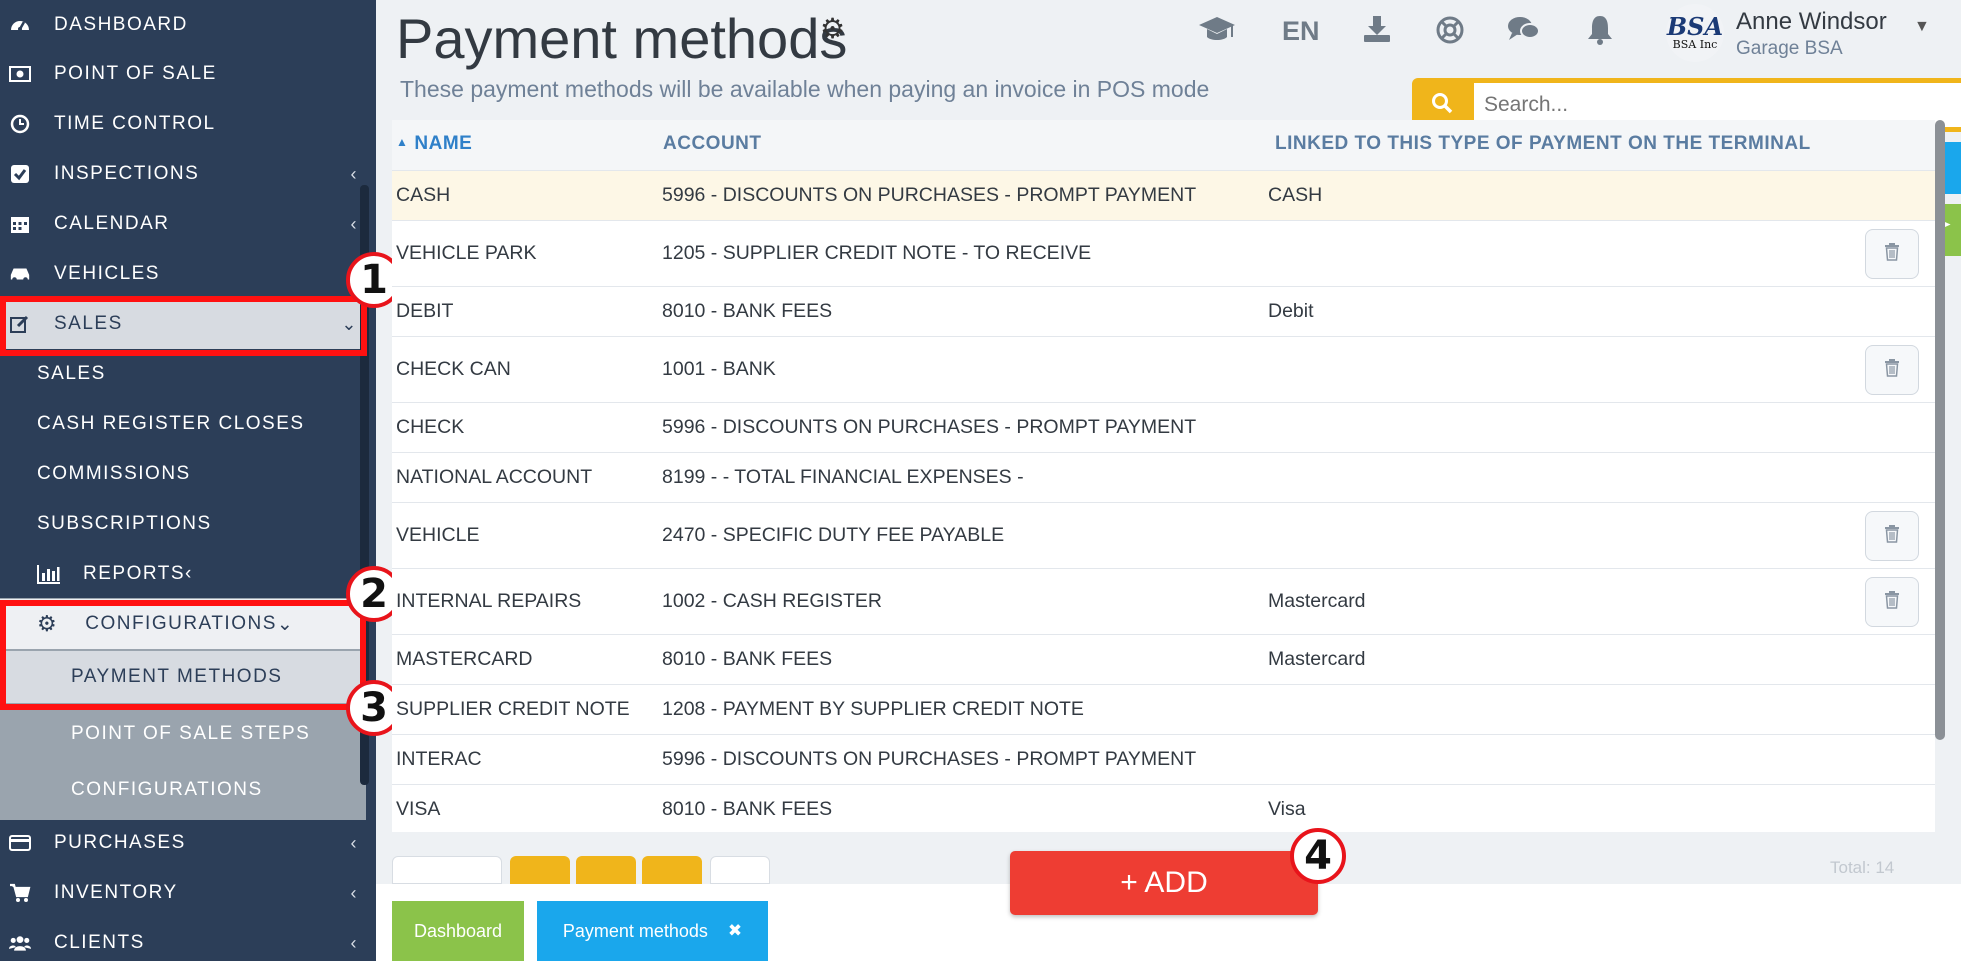 The image size is (1961, 961). Describe the element at coordinates (183, 224) in the screenshot. I see `sidebar-item-calendar: CALENDAR ‹` at that location.